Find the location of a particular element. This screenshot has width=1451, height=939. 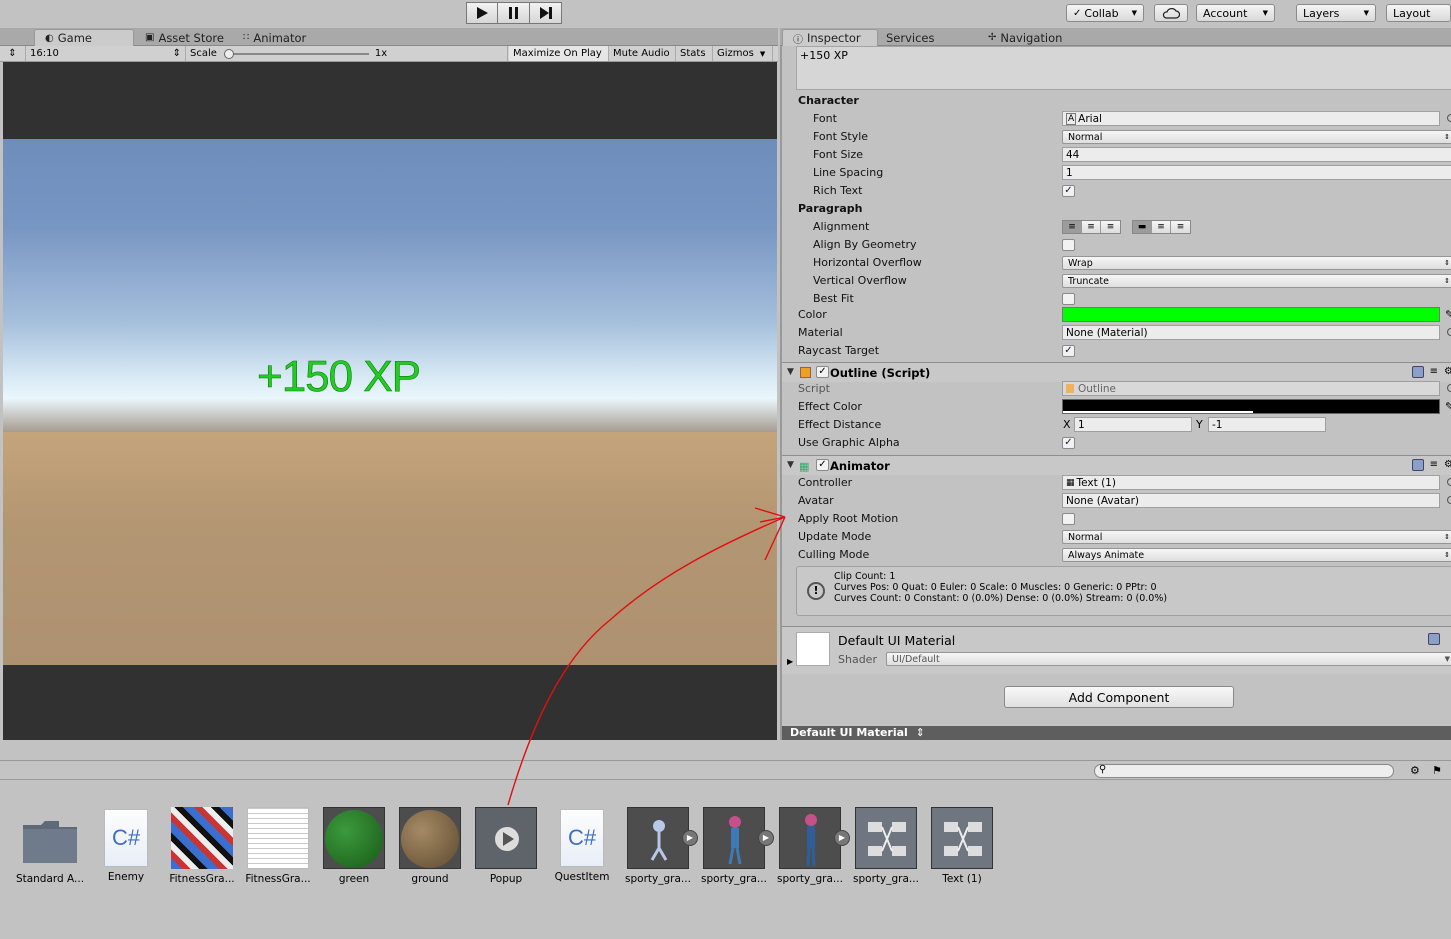

vertical-overflow-dropdown: Truncate ⇕ is located at coordinates (1256, 281).